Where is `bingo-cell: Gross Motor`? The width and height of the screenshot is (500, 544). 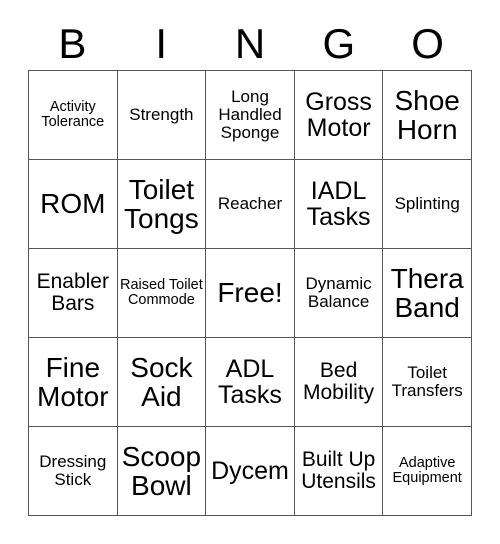
bingo-cell: Gross Motor is located at coordinates (339, 115).